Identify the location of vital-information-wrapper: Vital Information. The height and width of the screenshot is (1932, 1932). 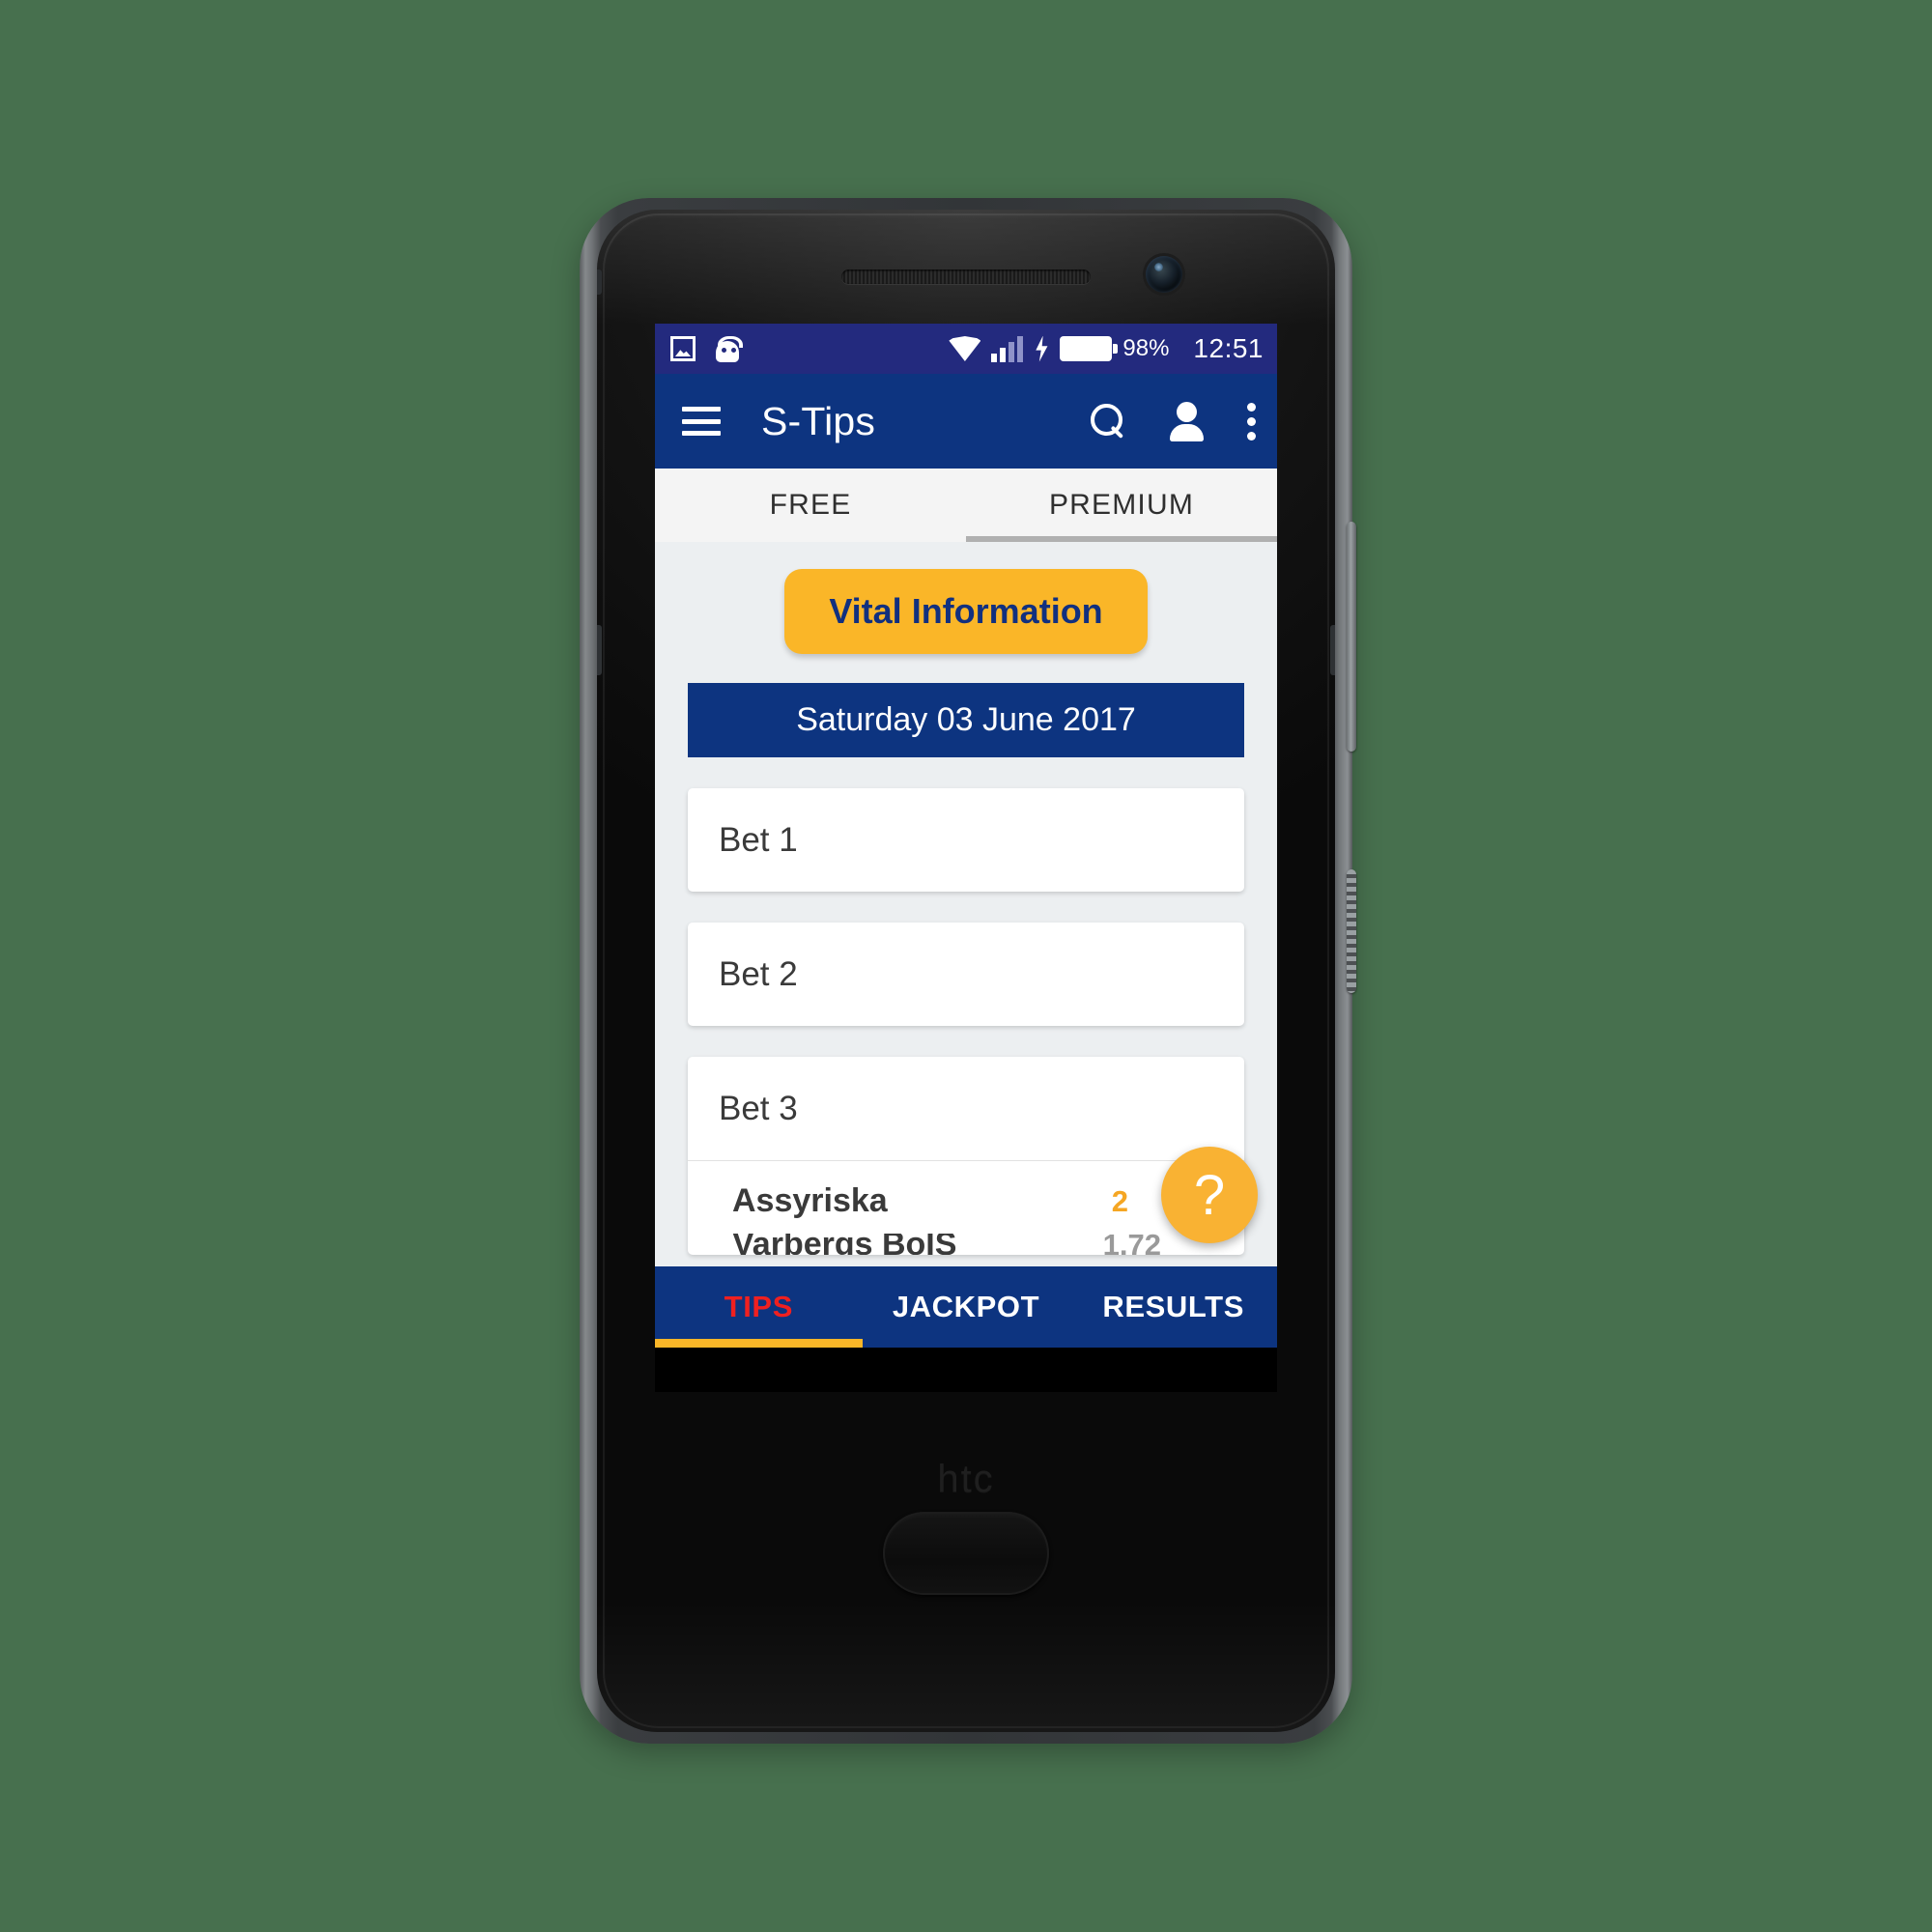
(966, 598).